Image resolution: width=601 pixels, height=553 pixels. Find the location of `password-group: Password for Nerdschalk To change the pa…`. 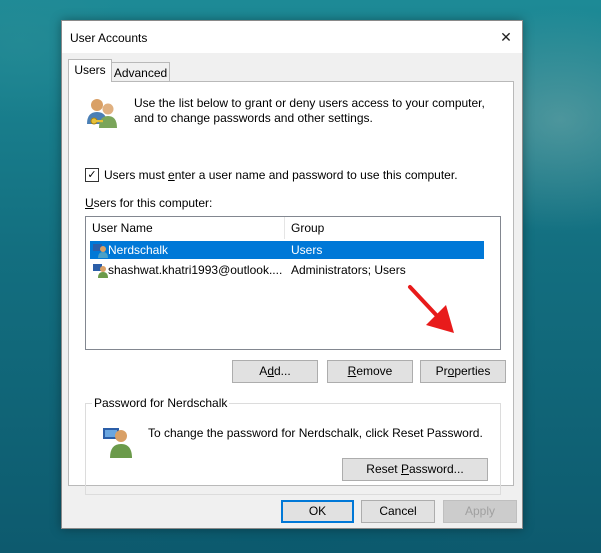

password-group: Password for Nerdschalk To change the pa… is located at coordinates (293, 445).